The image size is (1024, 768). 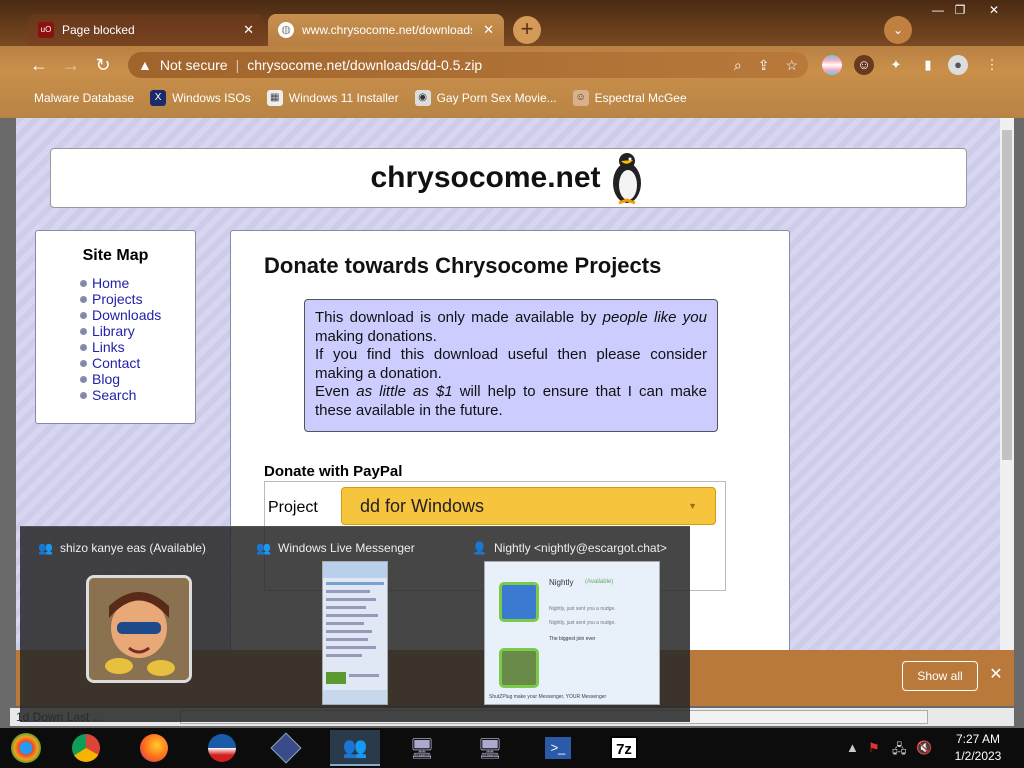 What do you see at coordinates (404, 391) in the screenshot?
I see `notice-emphasis: as little as $1` at bounding box center [404, 391].